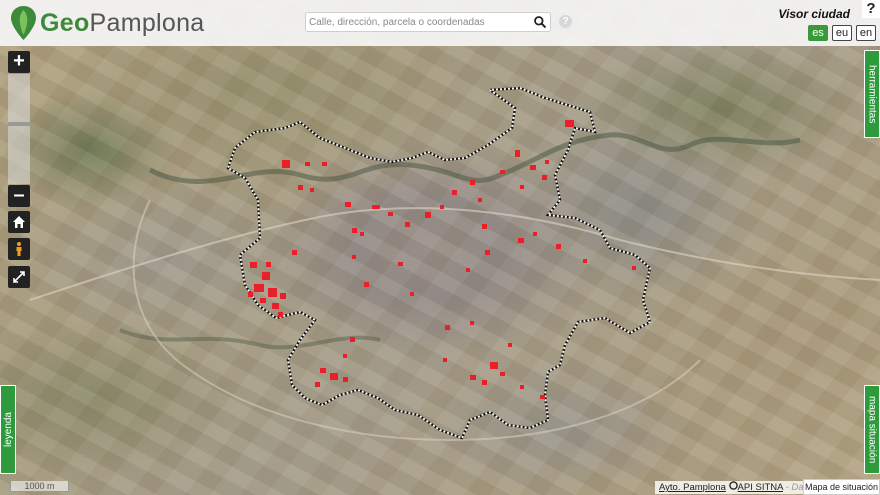  Describe the element at coordinates (866, 33) in the screenshot. I see `lang-en-button: en` at that location.